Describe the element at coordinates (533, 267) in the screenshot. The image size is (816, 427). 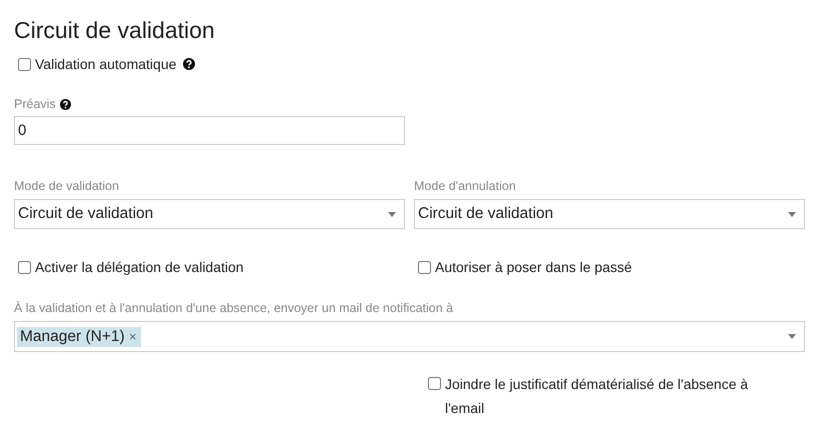
I see `checkbox-label: Autoriser à poser dans le passé` at that location.